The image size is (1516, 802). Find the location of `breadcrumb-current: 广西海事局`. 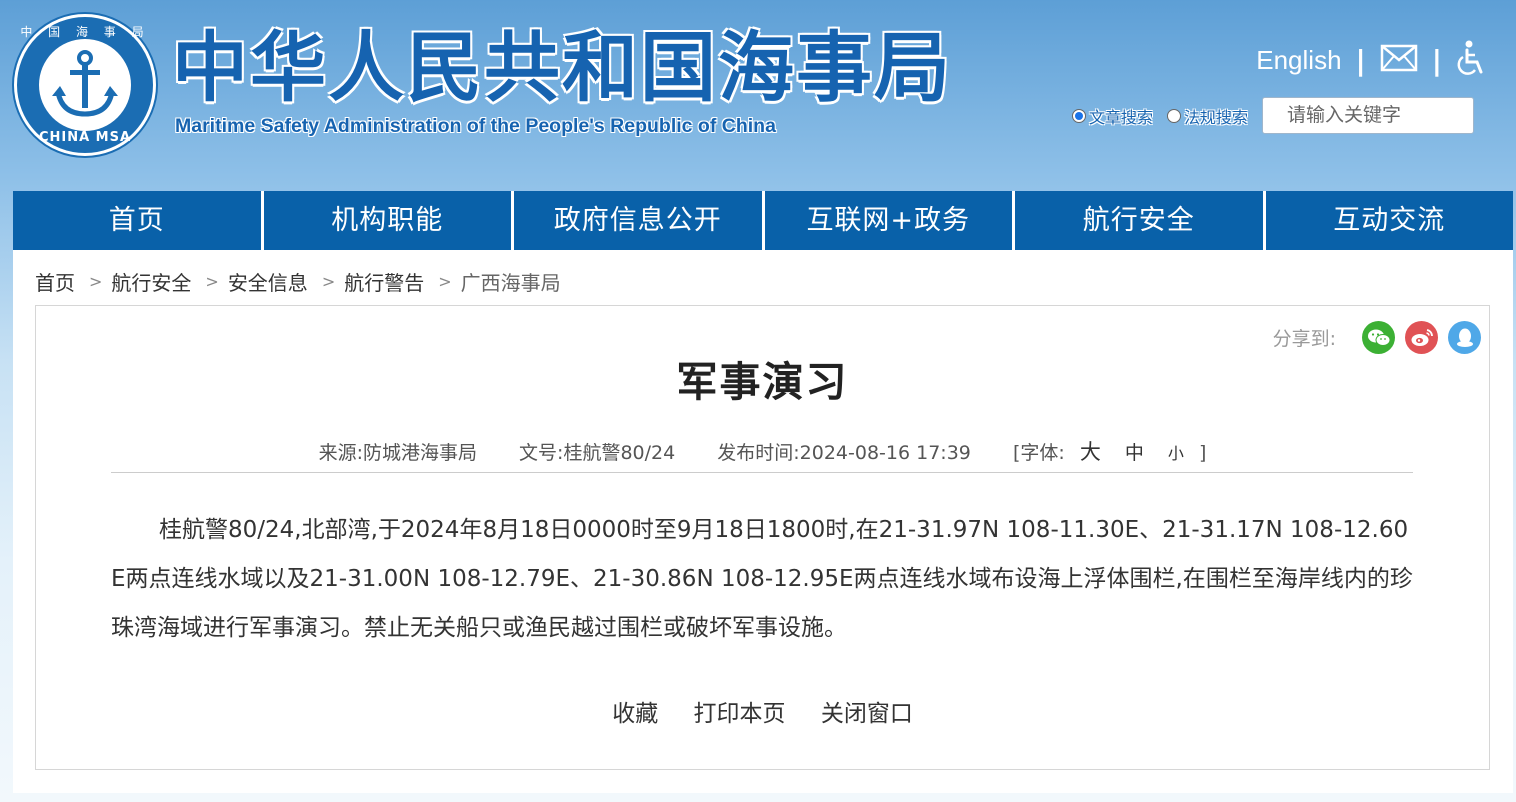

breadcrumb-current: 广西海事局 is located at coordinates (511, 281).